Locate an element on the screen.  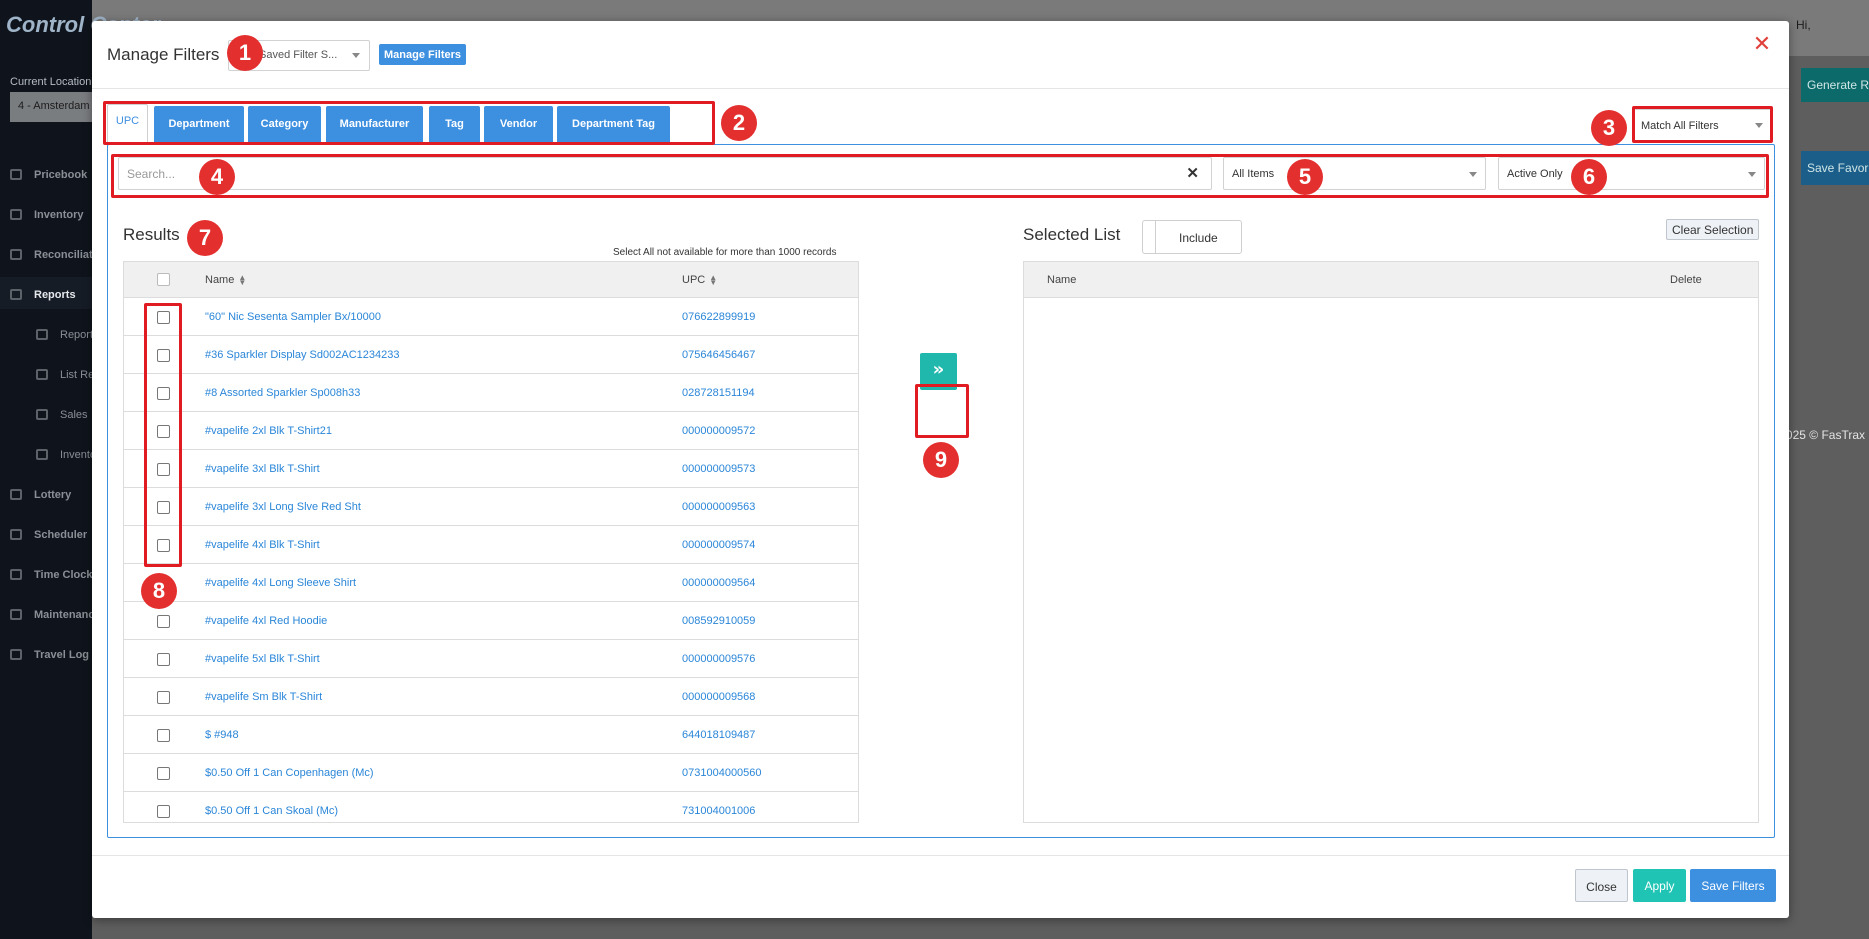
item-name-link: #vapelife 5xl Blk T-Shirt is located at coordinates (262, 659).